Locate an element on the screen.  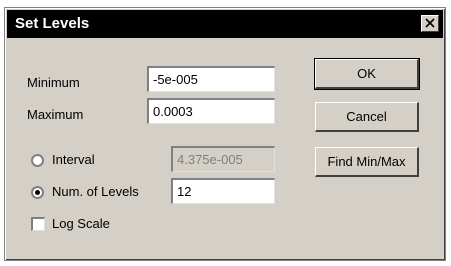
num-levels-radio is located at coordinates (37, 192).